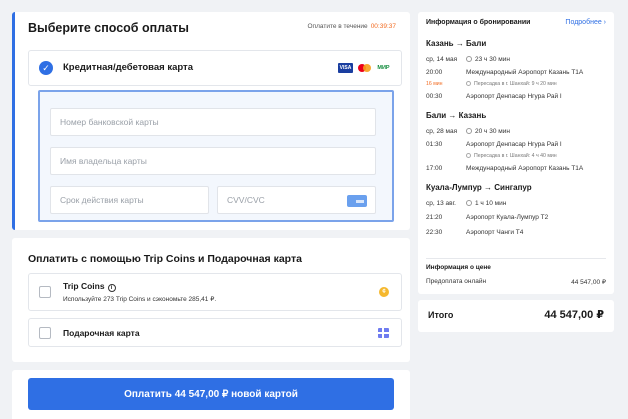 The height and width of the screenshot is (419, 628). Describe the element at coordinates (442, 59) in the screenshot. I see `segment-date: ср, 14 мая` at that location.